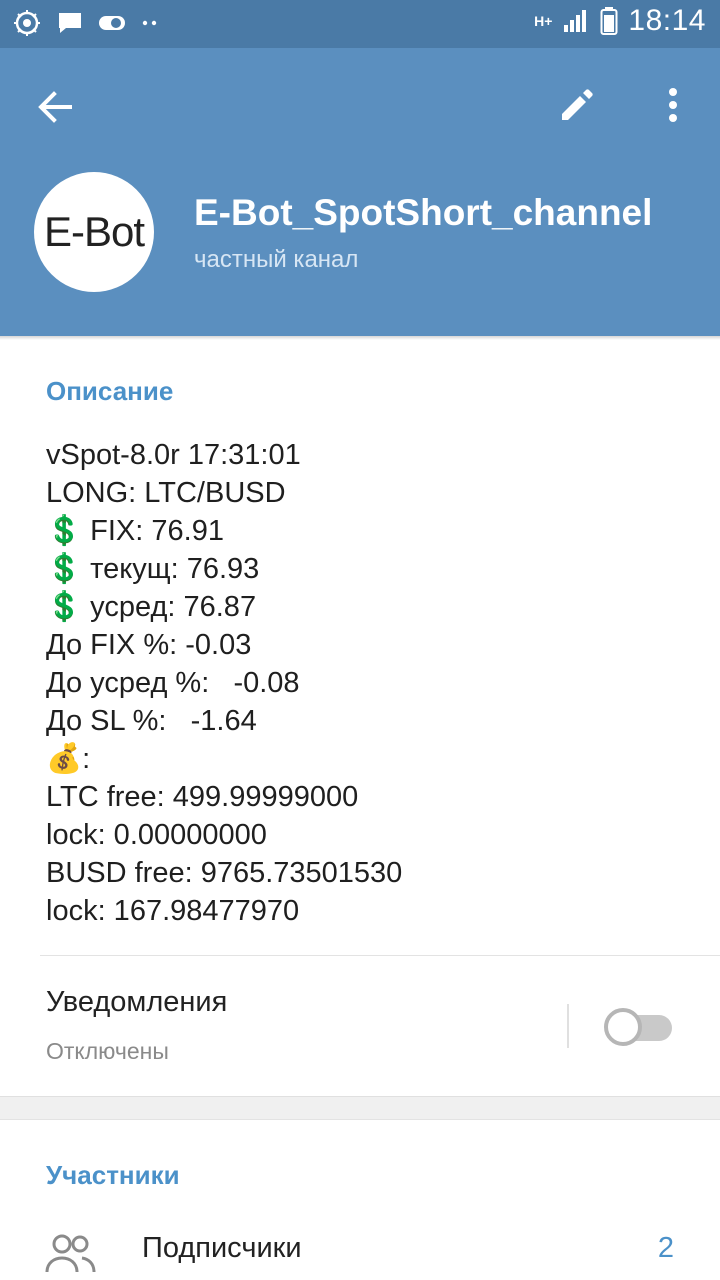 The width and height of the screenshot is (720, 1280). I want to click on header-shadow, so click(360, 338).